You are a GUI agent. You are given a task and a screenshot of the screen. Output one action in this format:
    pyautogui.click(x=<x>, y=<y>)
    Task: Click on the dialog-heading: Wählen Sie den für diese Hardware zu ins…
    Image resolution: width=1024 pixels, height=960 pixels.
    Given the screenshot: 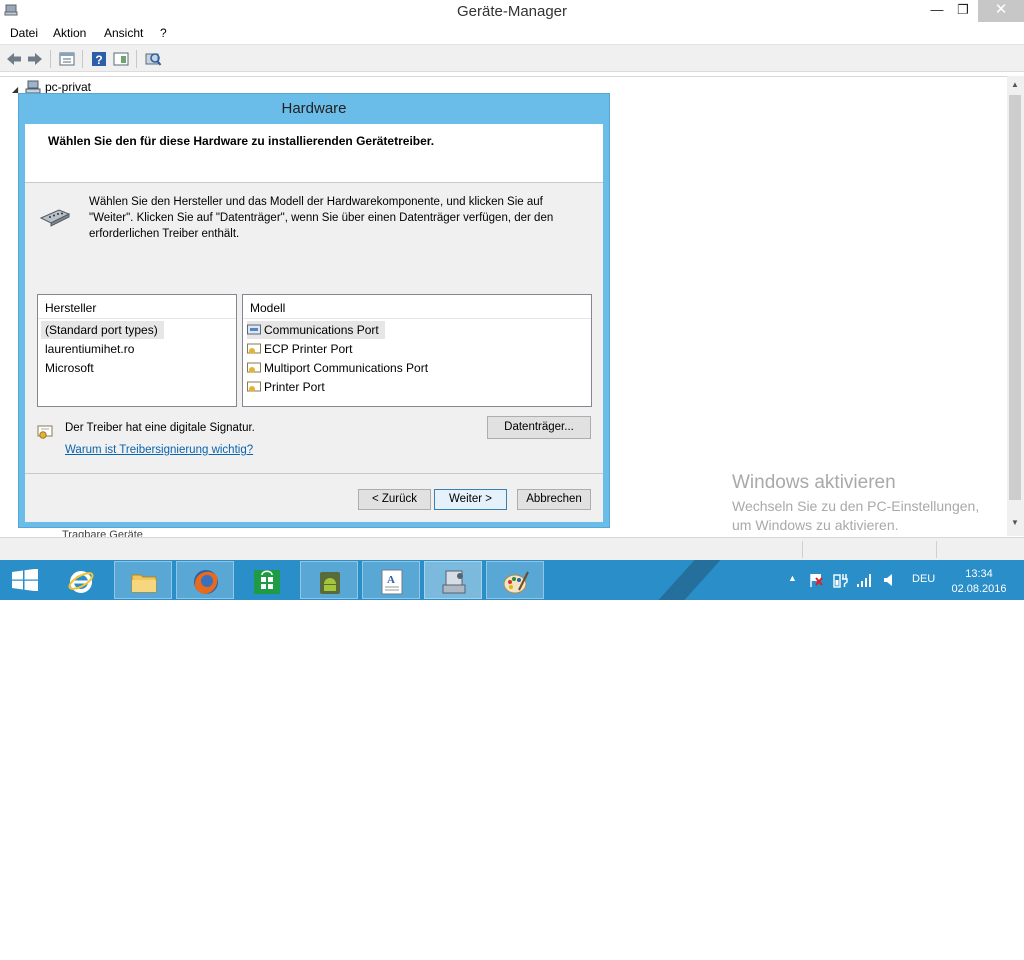 What is the action you would take?
    pyautogui.click(x=241, y=141)
    